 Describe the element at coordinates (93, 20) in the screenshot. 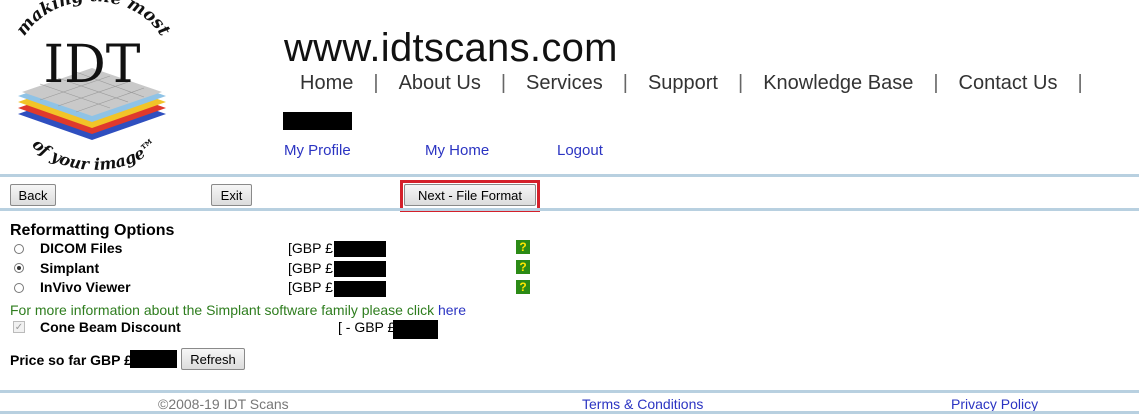

I see `logo-top-text: making the most` at that location.